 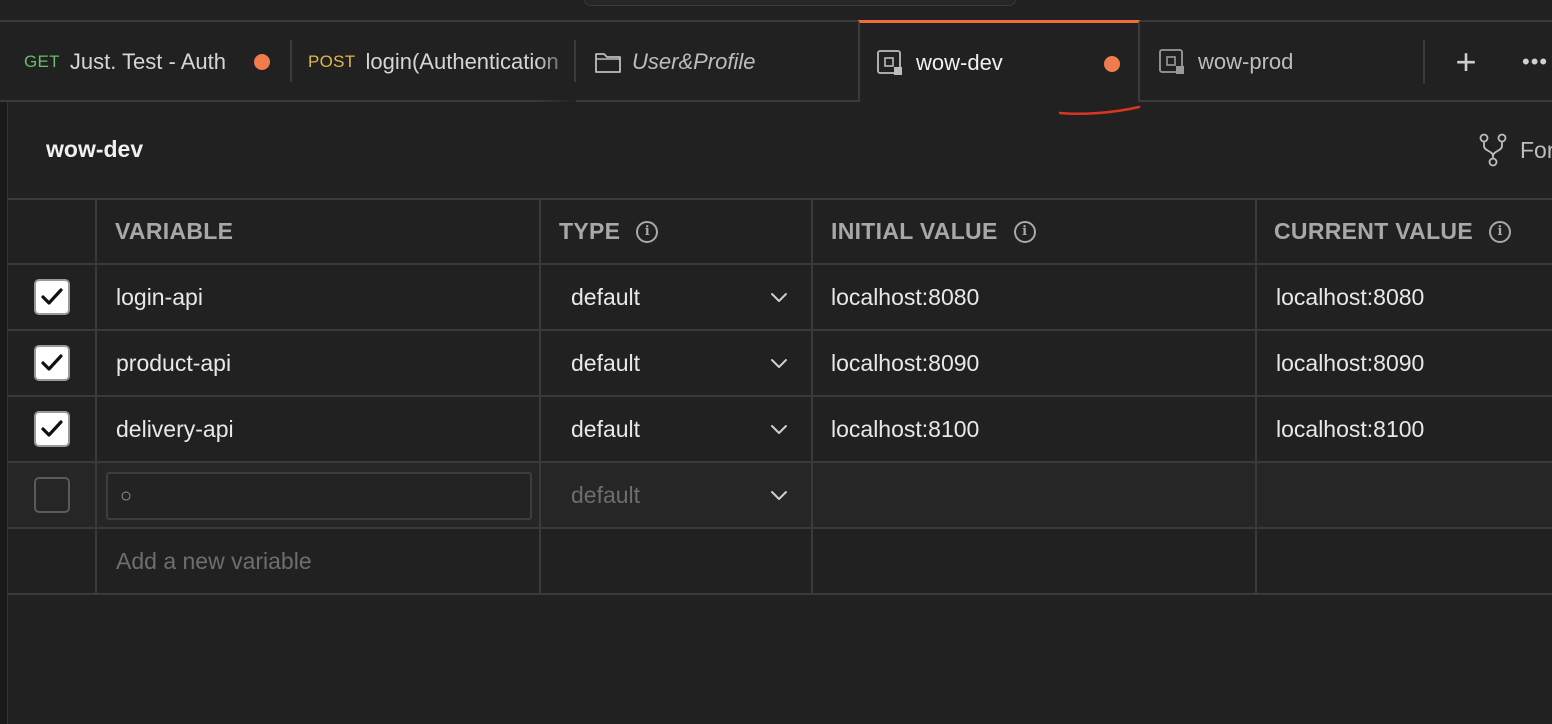 I want to click on header-current-value: CURRENT VALUE i, so click(x=1404, y=231).